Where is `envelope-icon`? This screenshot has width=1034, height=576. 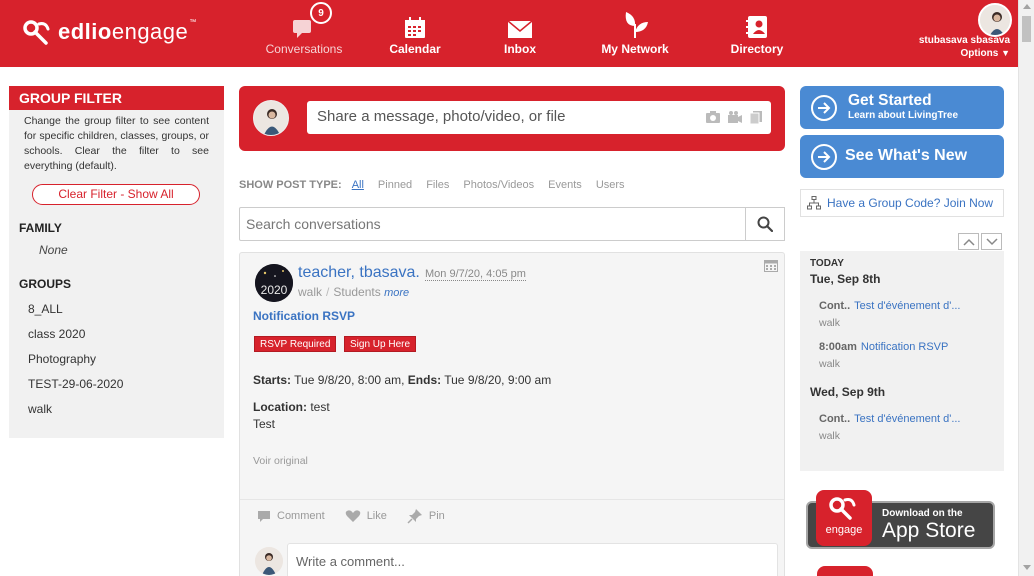
envelope-icon is located at coordinates (520, 29).